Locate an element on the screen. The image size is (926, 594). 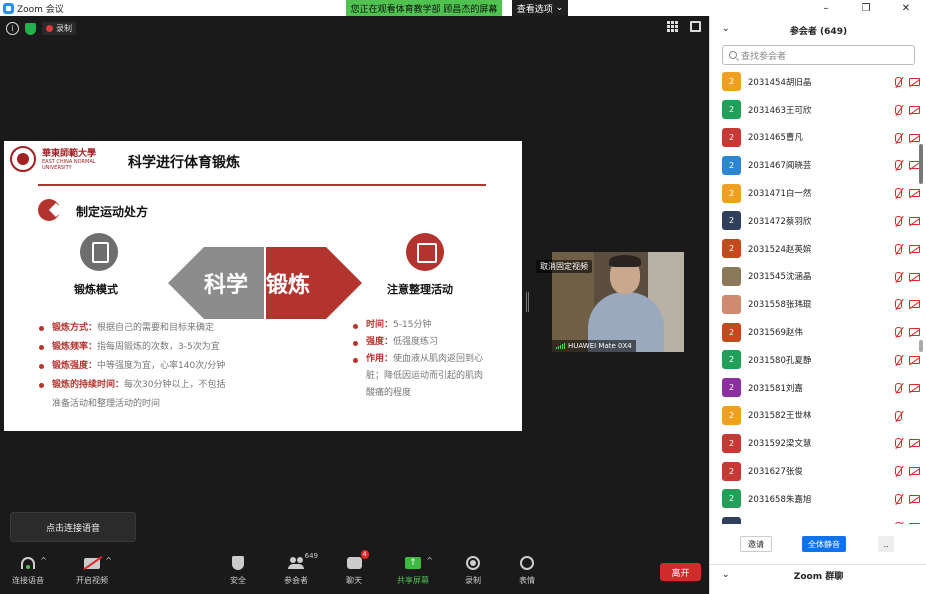
close-button: ✕ is located at coordinates (906, 8).